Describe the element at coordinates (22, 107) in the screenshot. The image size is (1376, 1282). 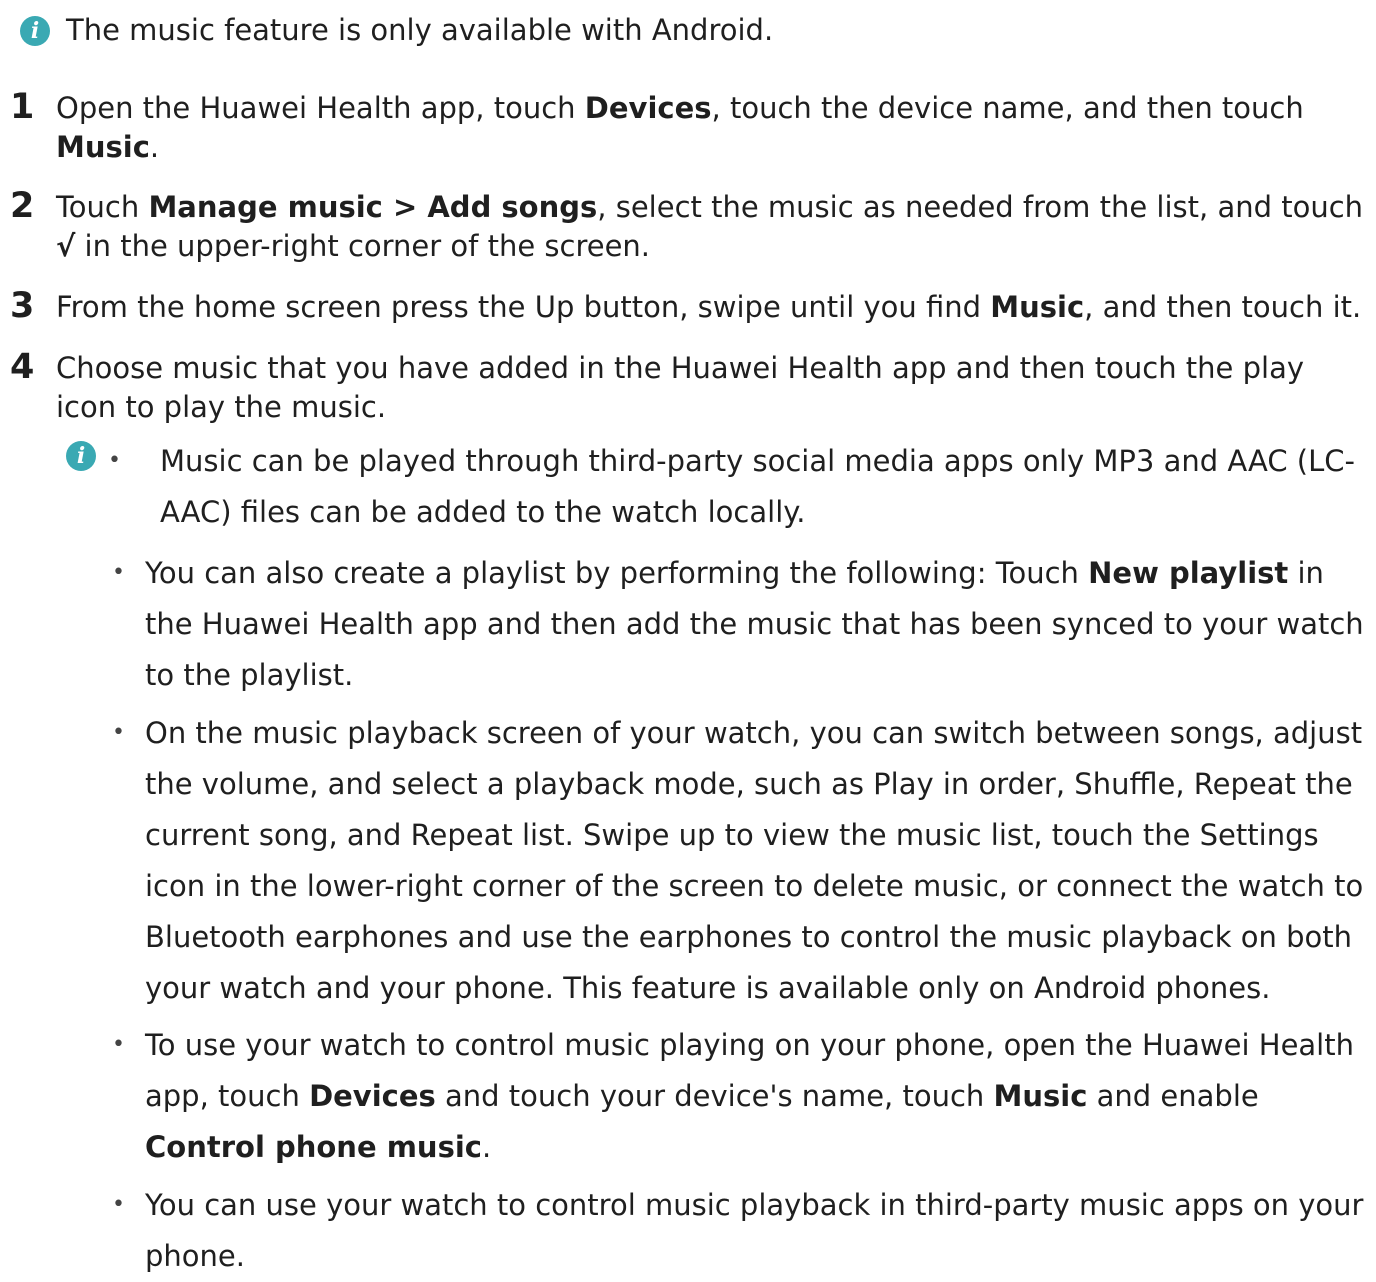
I see `step-number: 1` at that location.